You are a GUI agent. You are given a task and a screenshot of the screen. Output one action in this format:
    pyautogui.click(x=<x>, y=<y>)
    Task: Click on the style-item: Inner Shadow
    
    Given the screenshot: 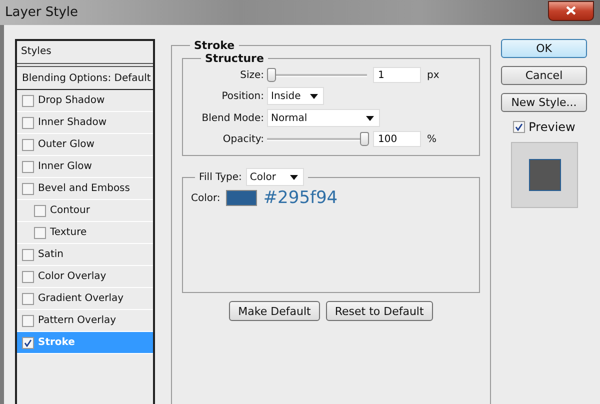 What is the action you would take?
    pyautogui.click(x=85, y=123)
    